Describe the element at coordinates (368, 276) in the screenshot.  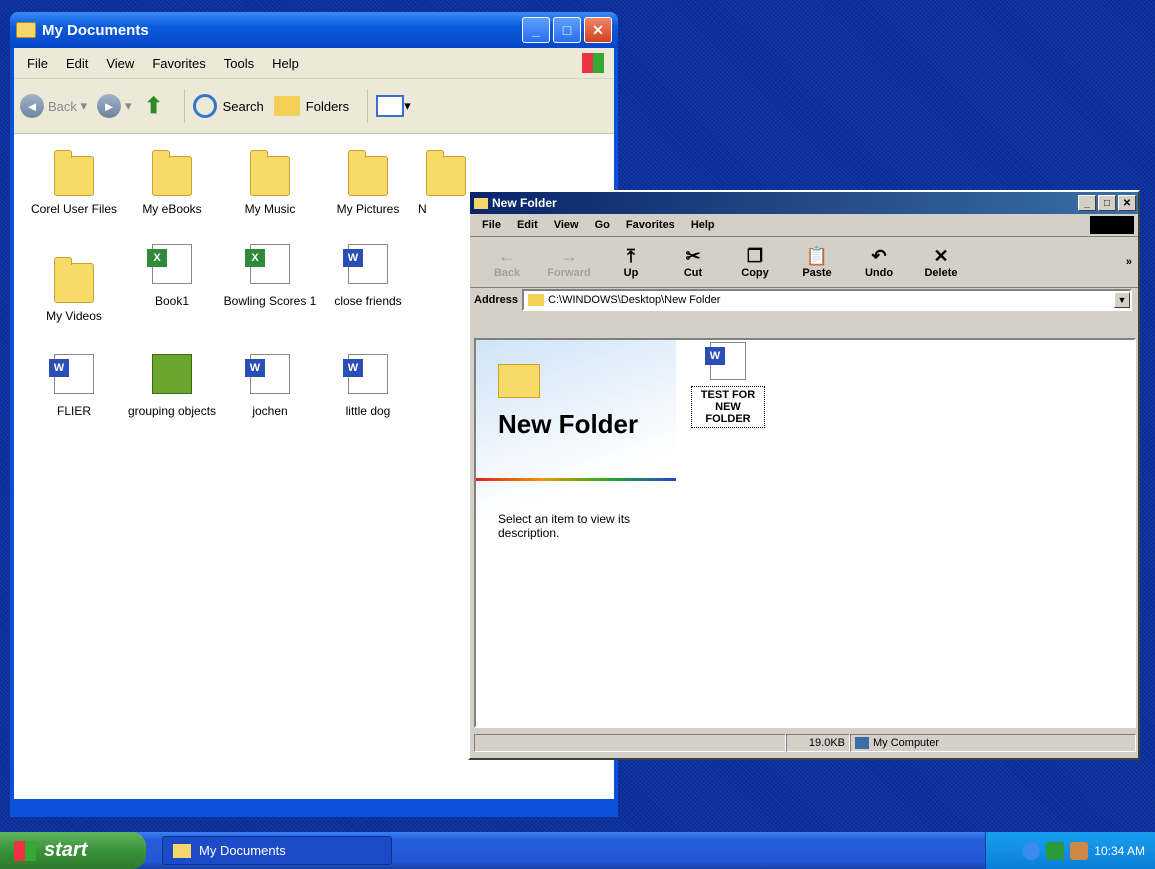
I see `file-item: W close friends` at that location.